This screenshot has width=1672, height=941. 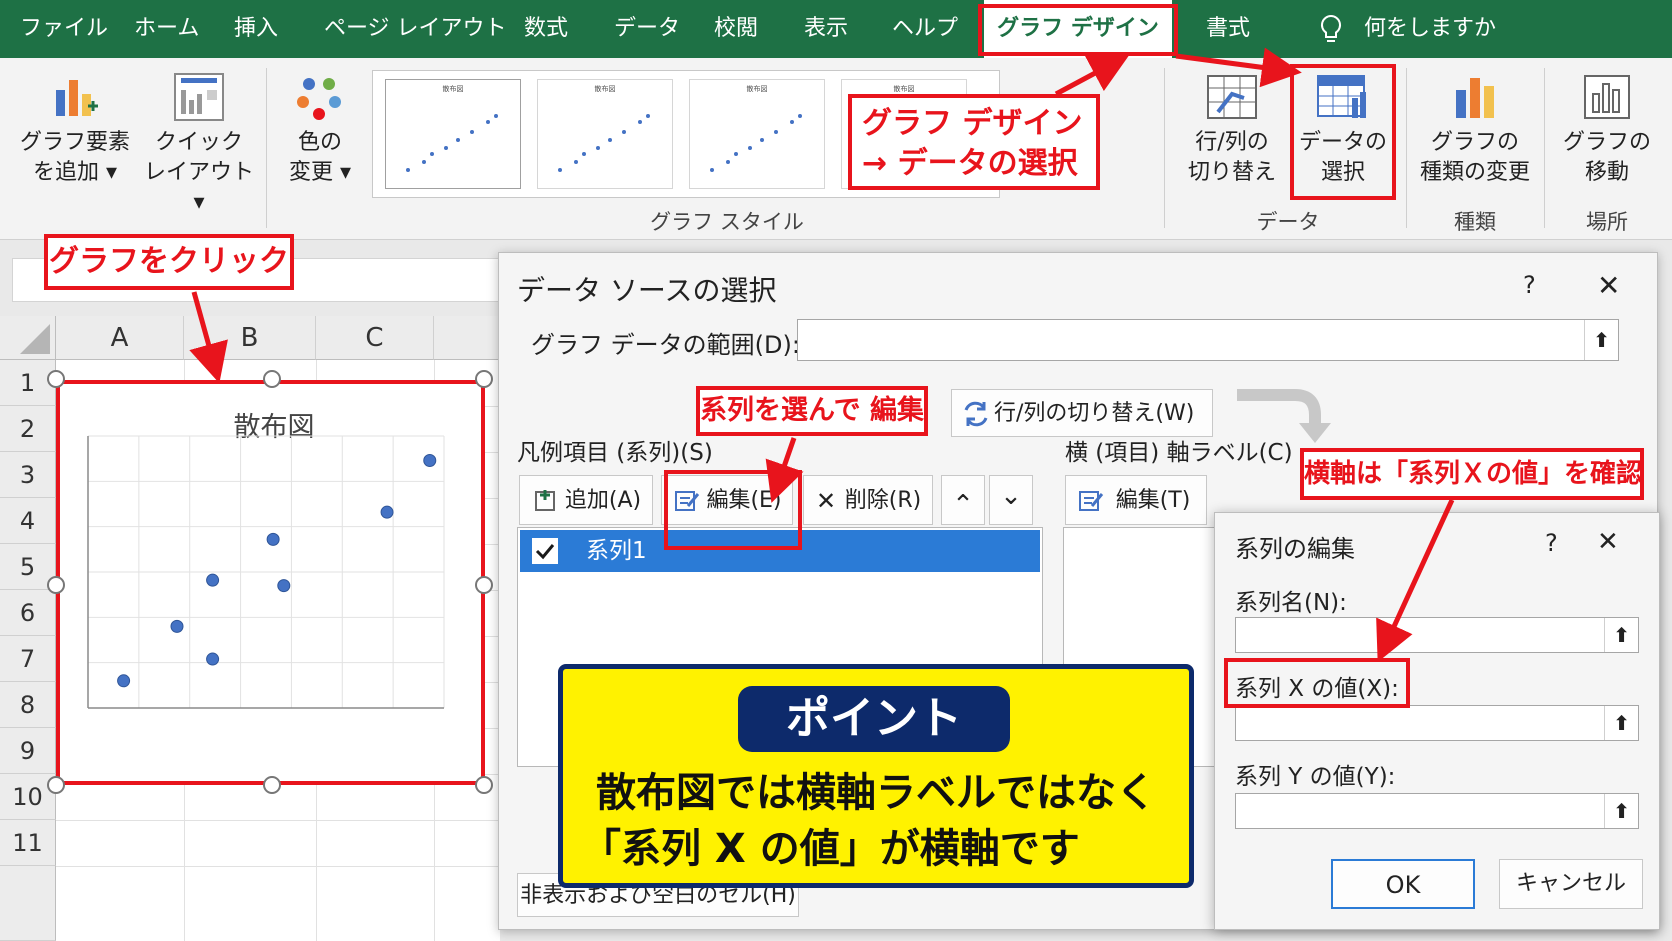 I want to click on point-badge: ポイント, so click(x=874, y=719).